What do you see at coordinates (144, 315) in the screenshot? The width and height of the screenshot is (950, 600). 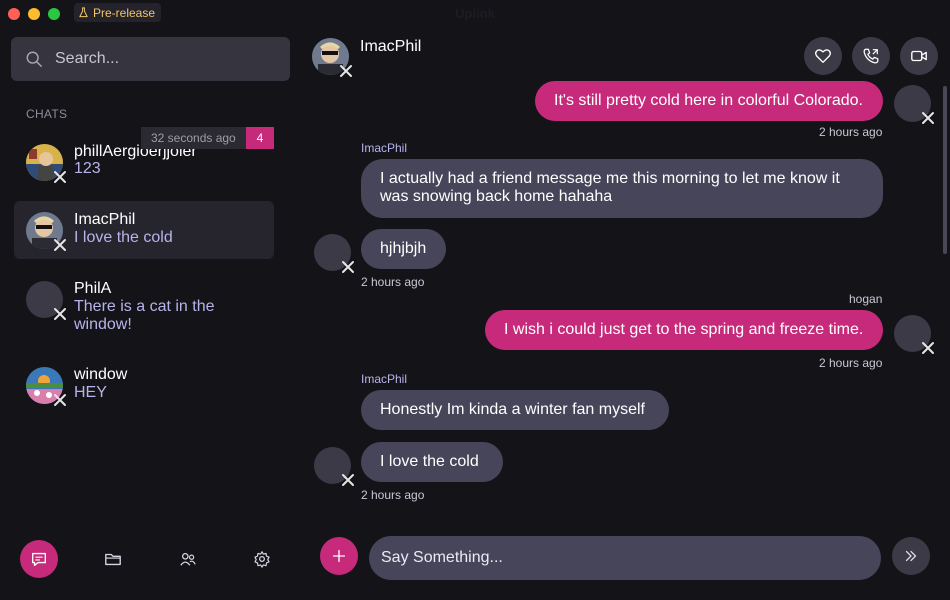 I see `chat-preview: There is a cat in the window!` at bounding box center [144, 315].